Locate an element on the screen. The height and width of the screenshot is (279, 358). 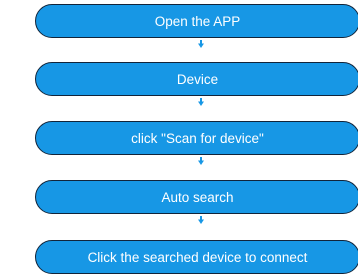
step-label: Open the APP is located at coordinates (197, 21).